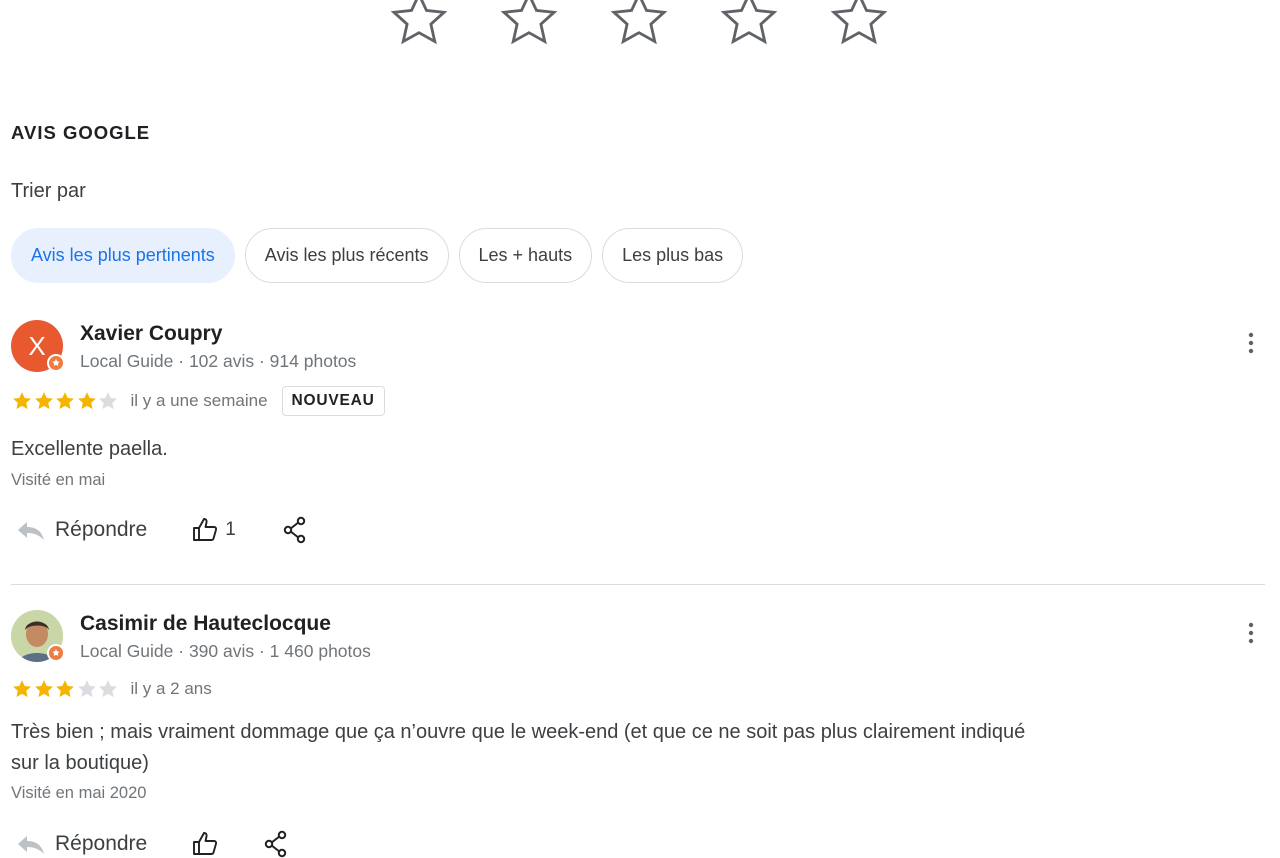  Describe the element at coordinates (123, 255) in the screenshot. I see `chip-most-relevant: Avis les plus pertinents` at that location.